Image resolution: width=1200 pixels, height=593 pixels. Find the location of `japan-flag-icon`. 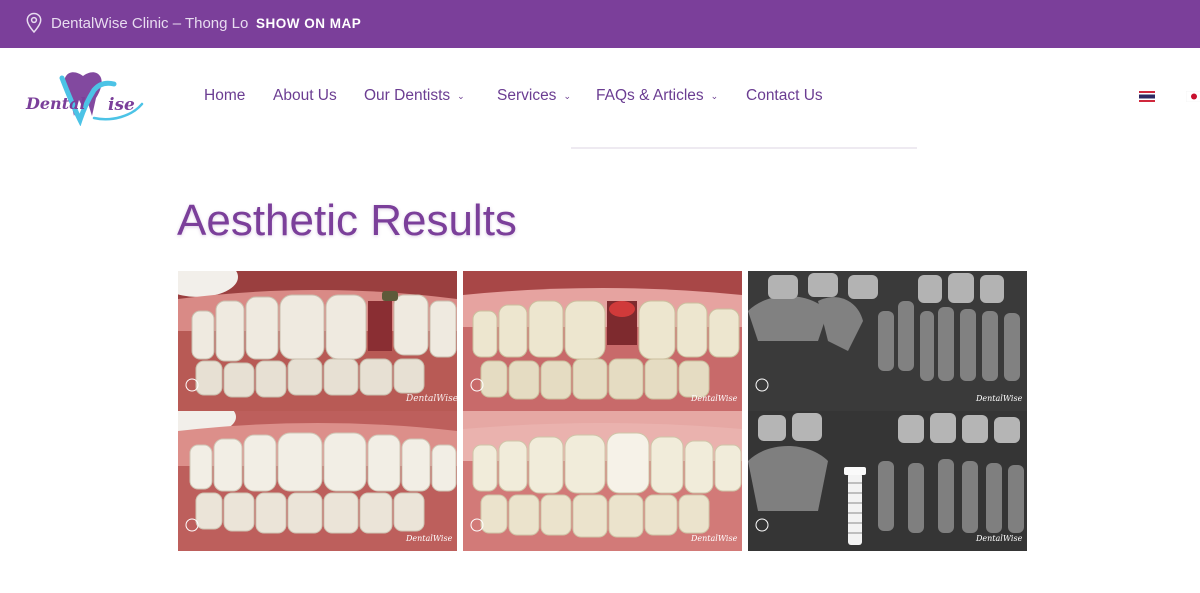

japan-flag-icon is located at coordinates (1193, 96).